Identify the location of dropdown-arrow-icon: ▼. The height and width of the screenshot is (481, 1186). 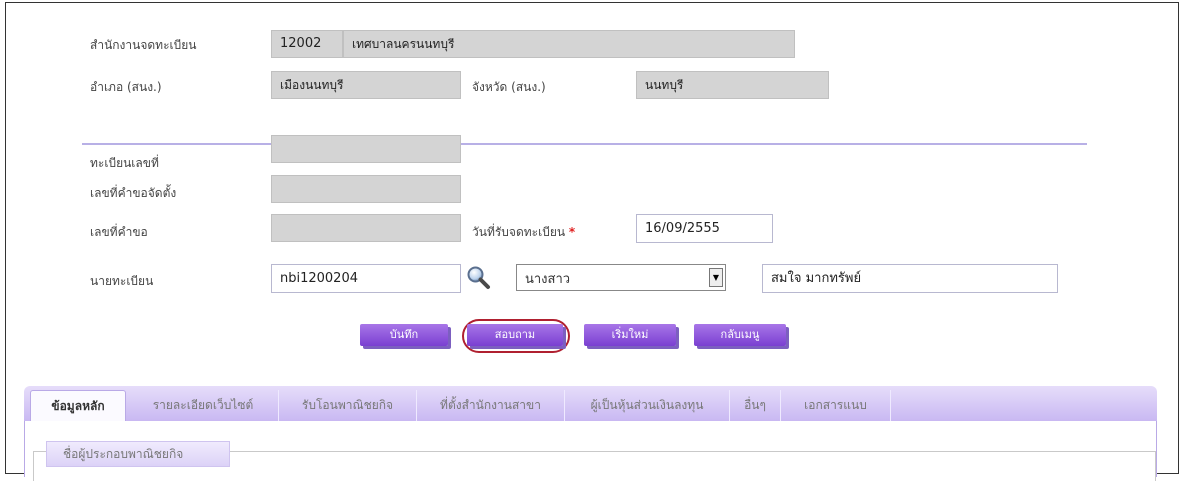
(716, 277).